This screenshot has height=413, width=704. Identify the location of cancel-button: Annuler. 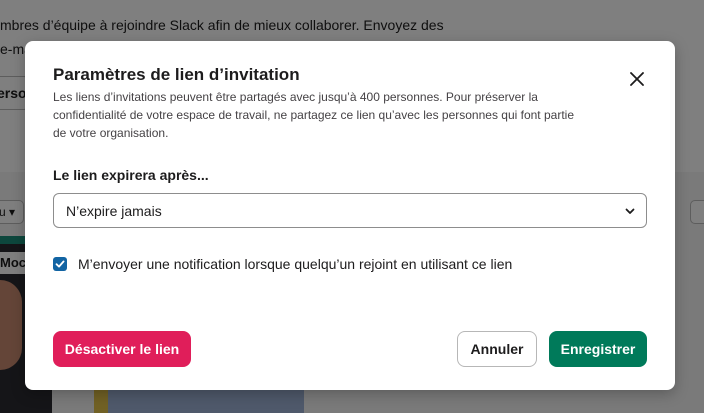
(497, 349).